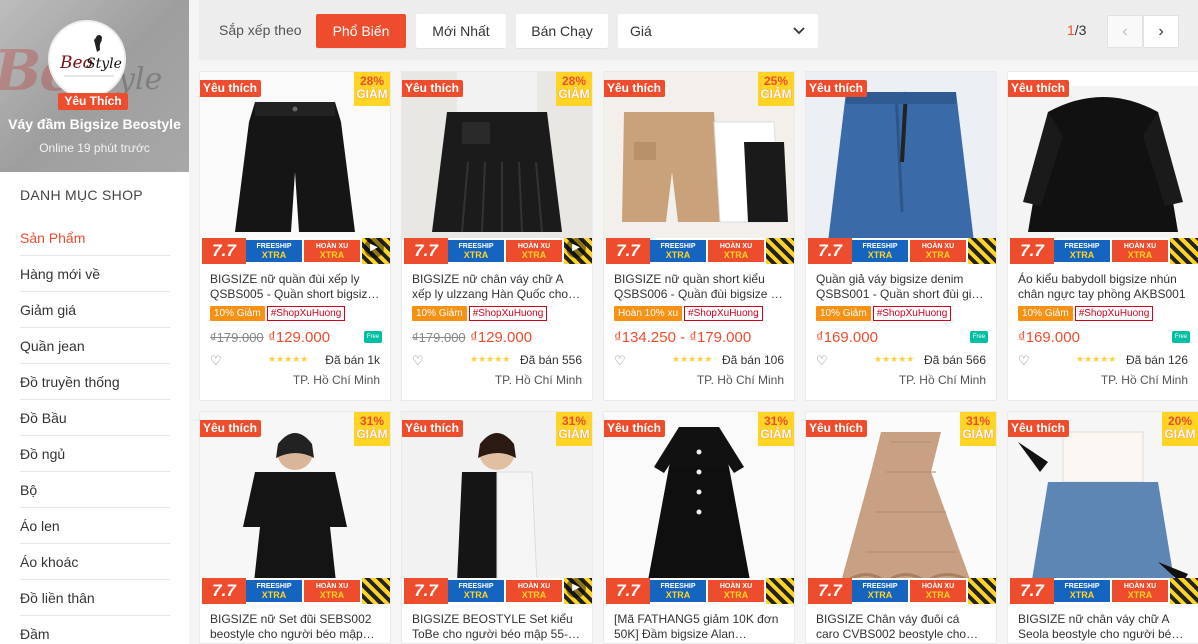 Image resolution: width=1198 pixels, height=644 pixels. Describe the element at coordinates (237, 313) in the screenshot. I see `discount-tag: 10% Giảm` at that location.